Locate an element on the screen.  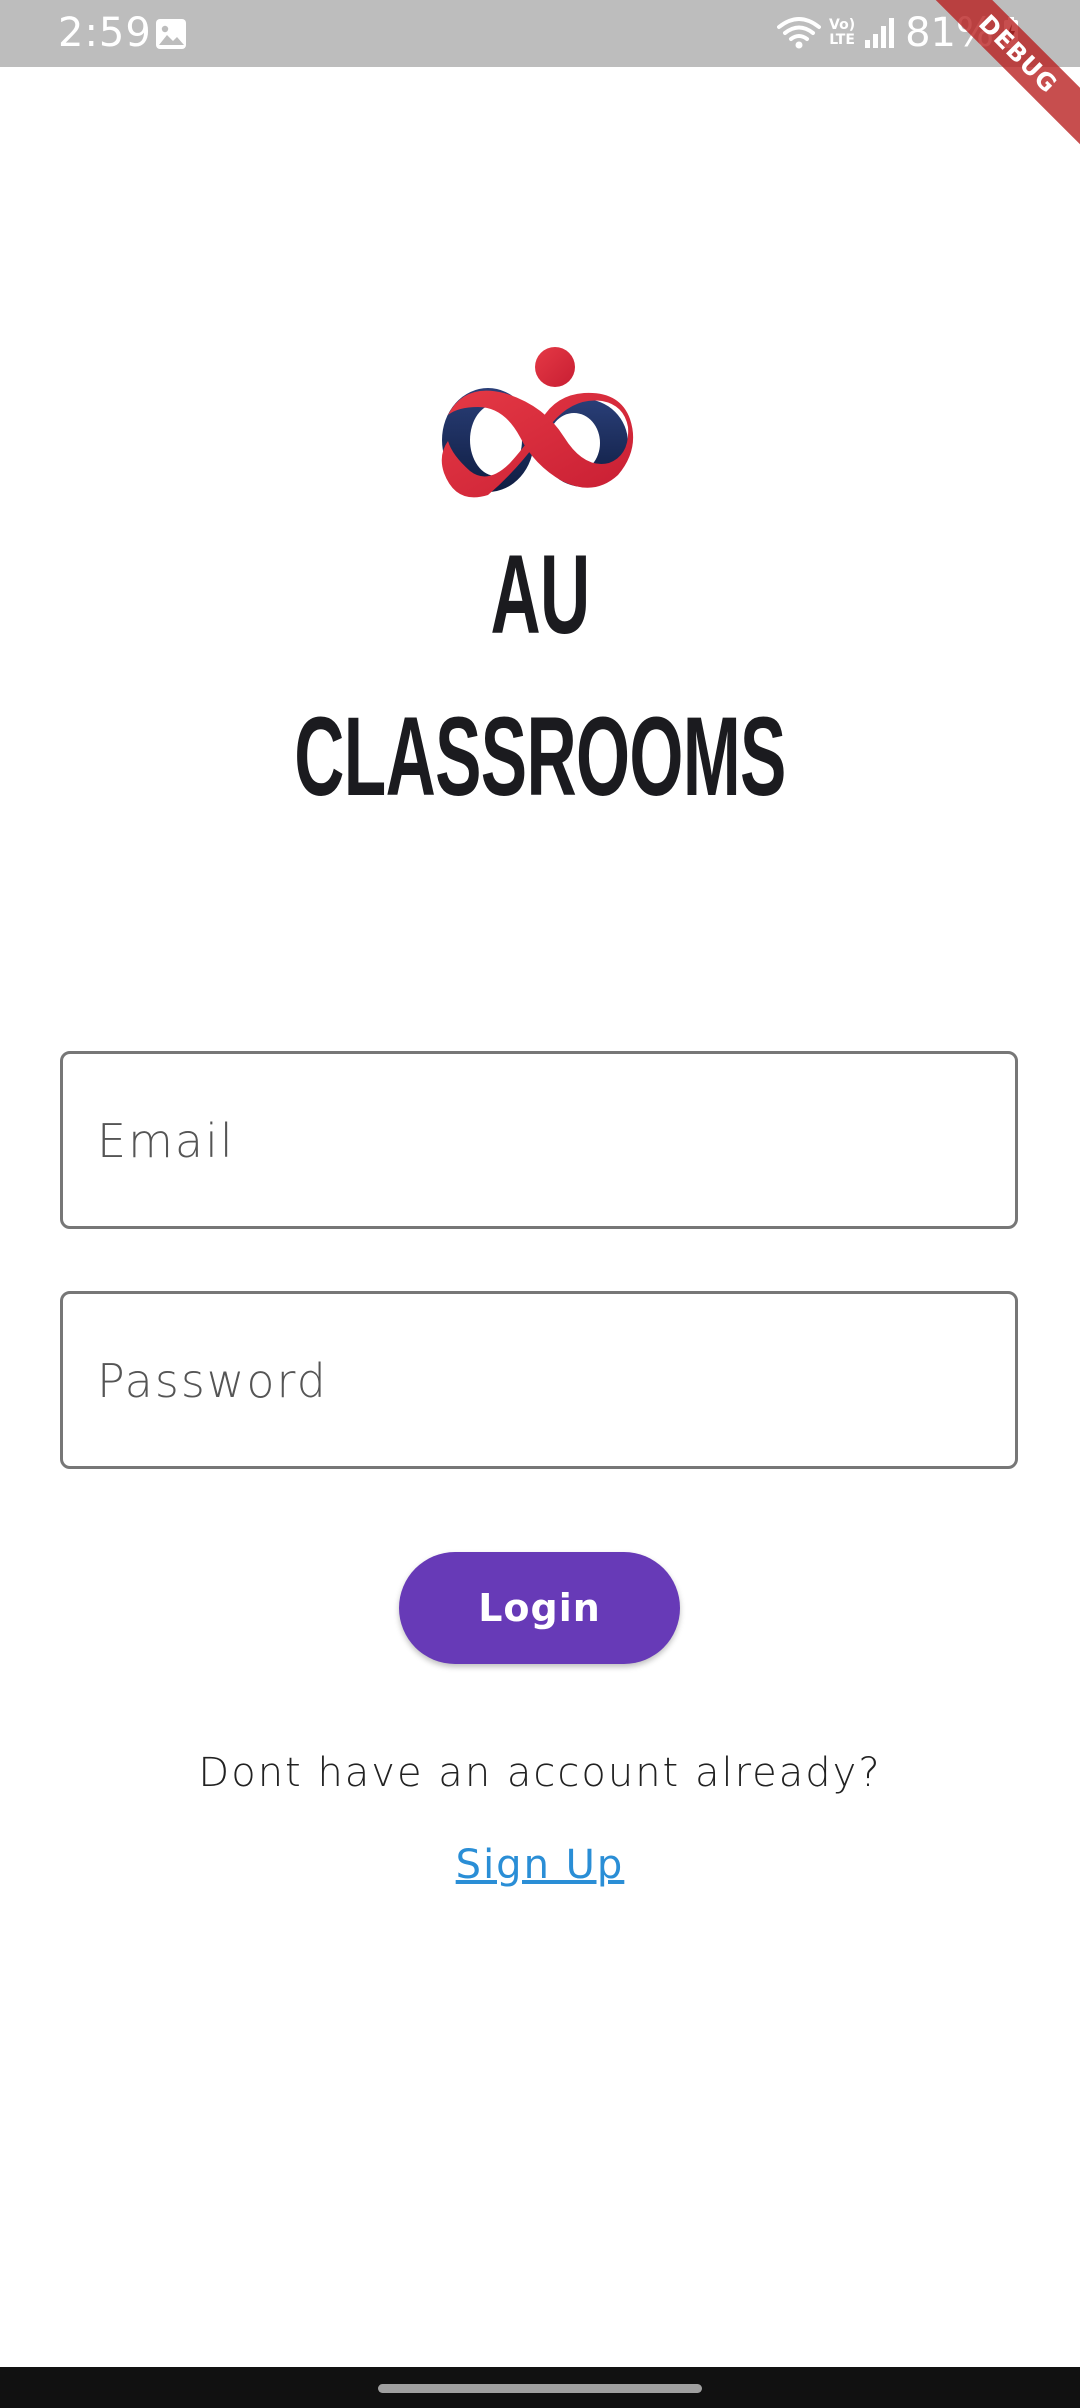
signup-link: Sign Up is located at coordinates (540, 1865).